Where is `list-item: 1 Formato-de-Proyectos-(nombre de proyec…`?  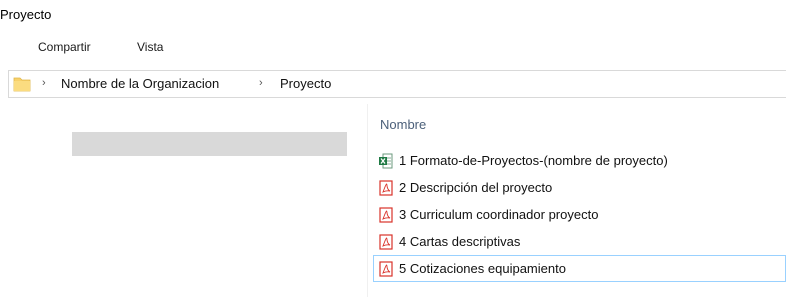
list-item: 1 Formato-de-Proyectos-(nombre de proyec… is located at coordinates (579, 160).